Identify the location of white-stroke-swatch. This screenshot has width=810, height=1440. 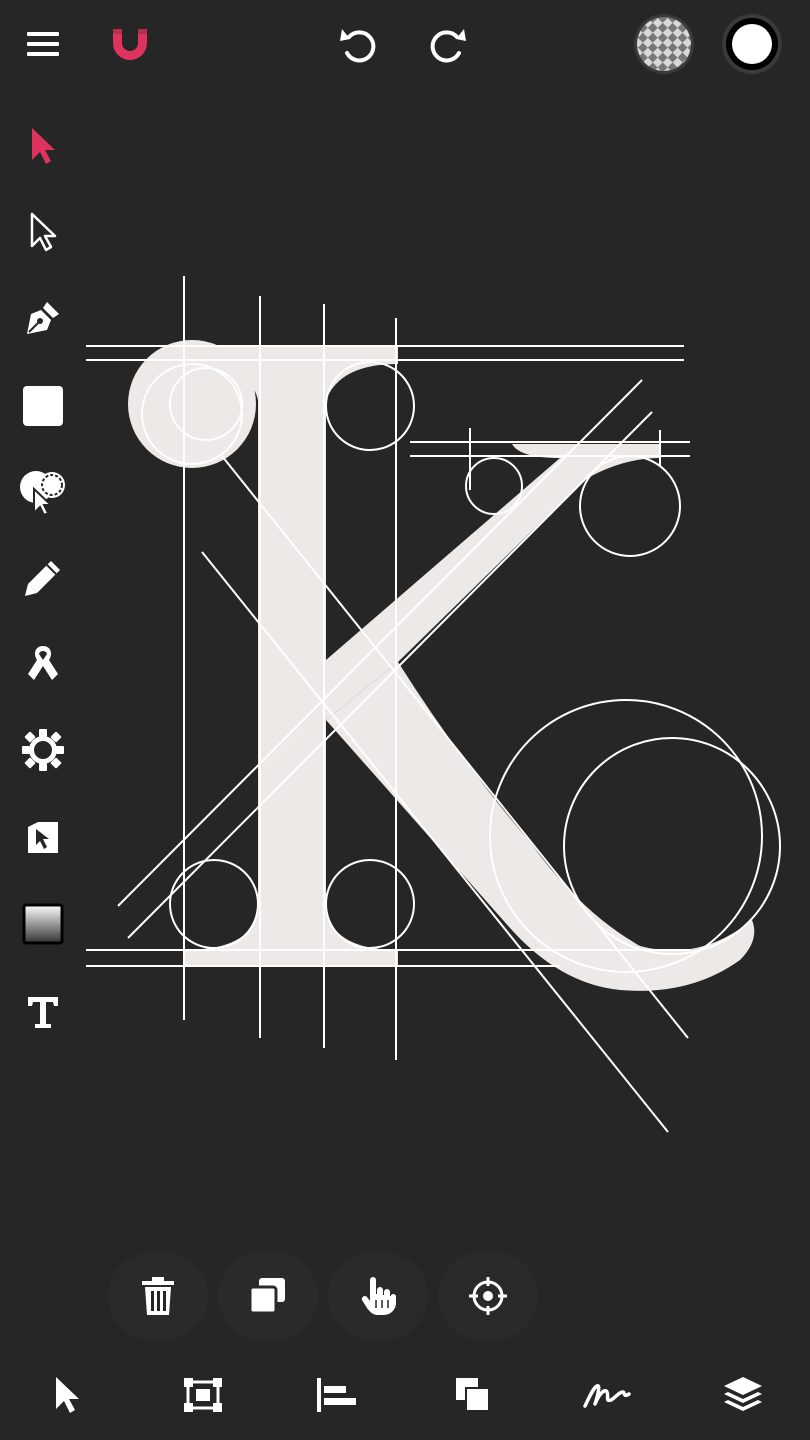
(752, 44).